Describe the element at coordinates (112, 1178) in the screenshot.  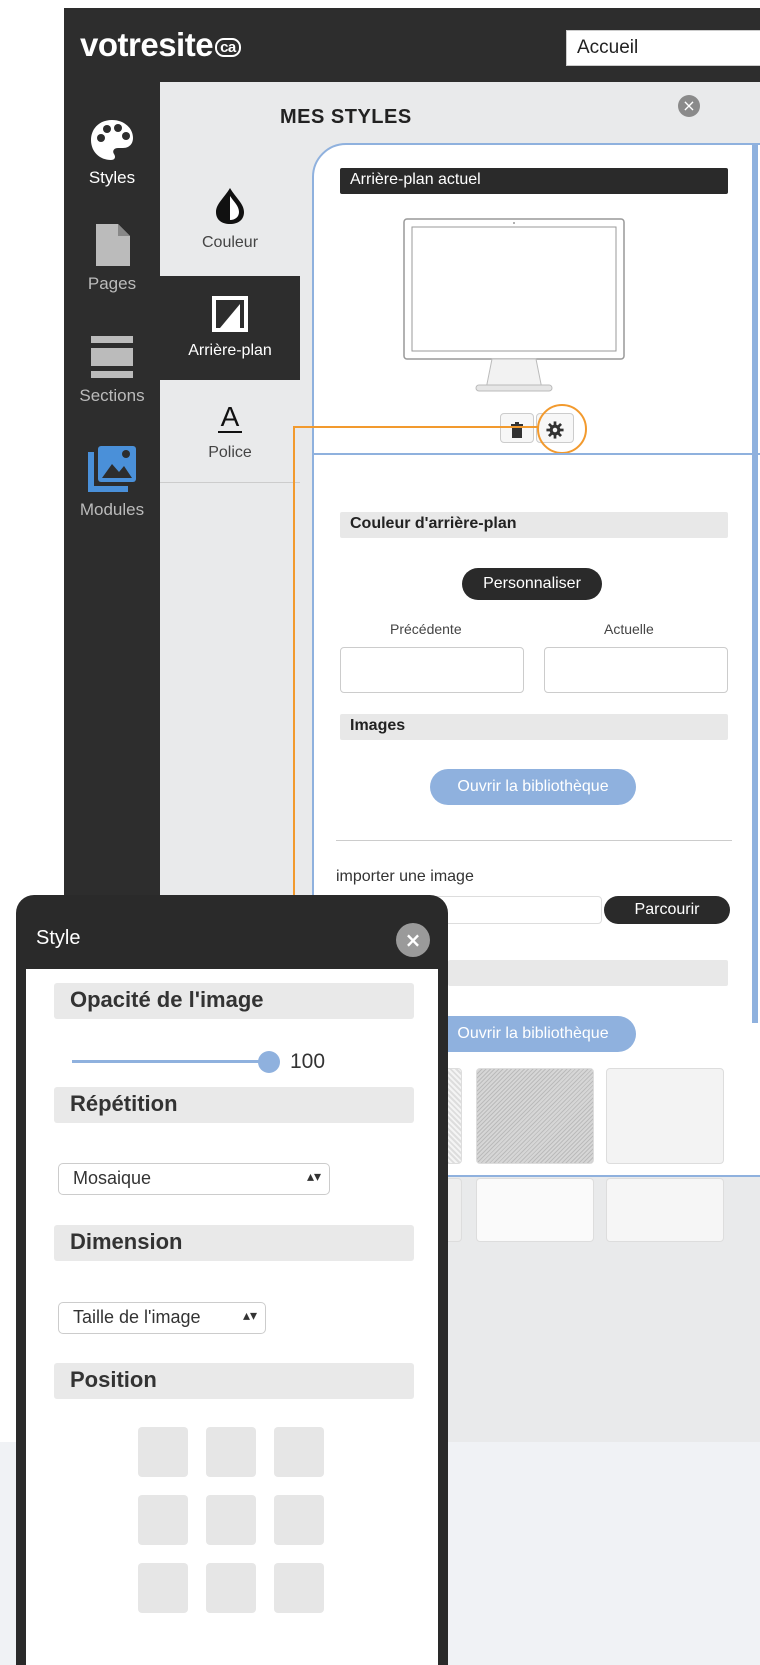
I see `repeat-value: Mosaique` at that location.